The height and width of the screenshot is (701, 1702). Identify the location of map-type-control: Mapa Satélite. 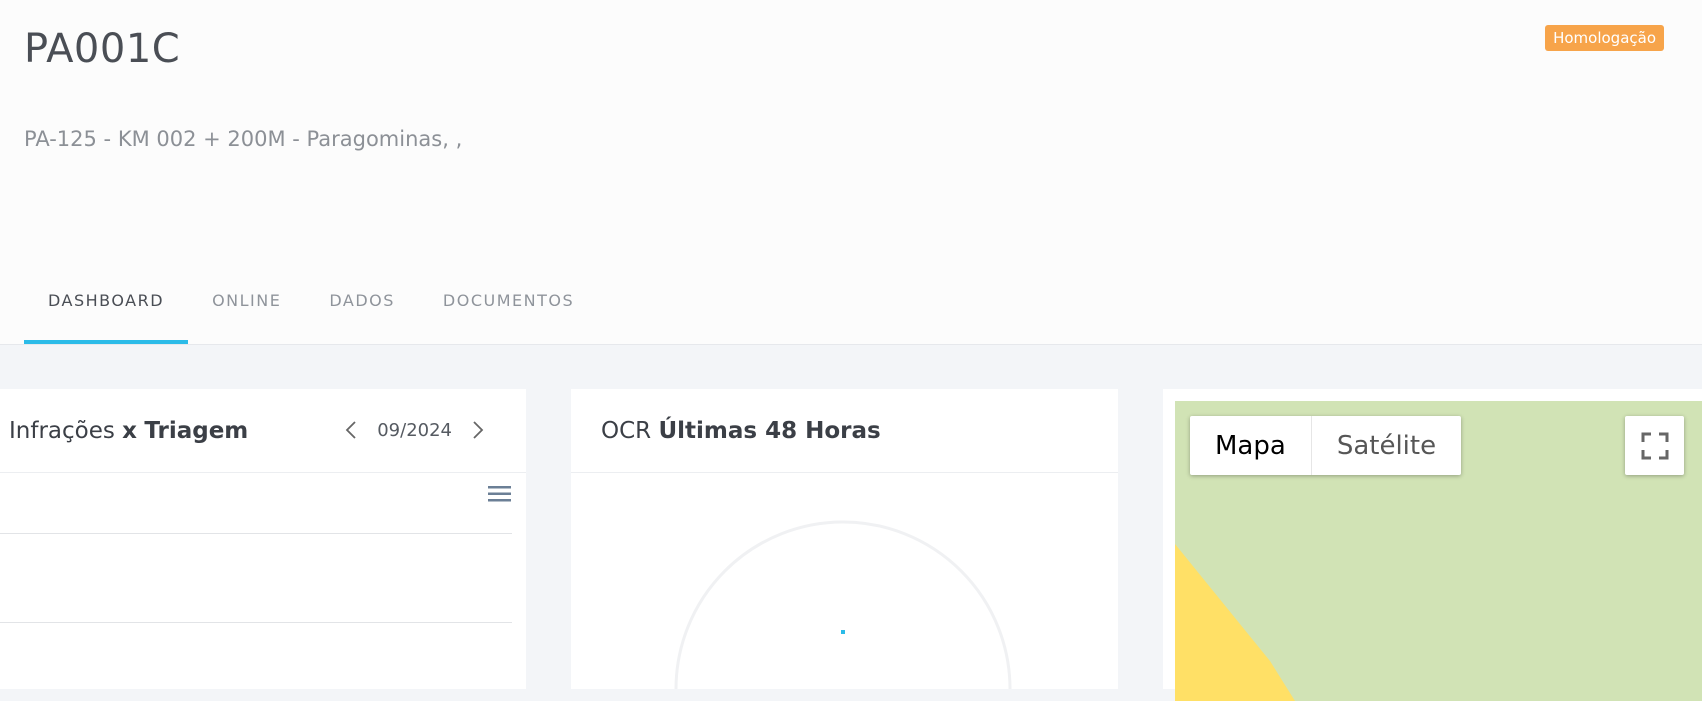
(1326, 445).